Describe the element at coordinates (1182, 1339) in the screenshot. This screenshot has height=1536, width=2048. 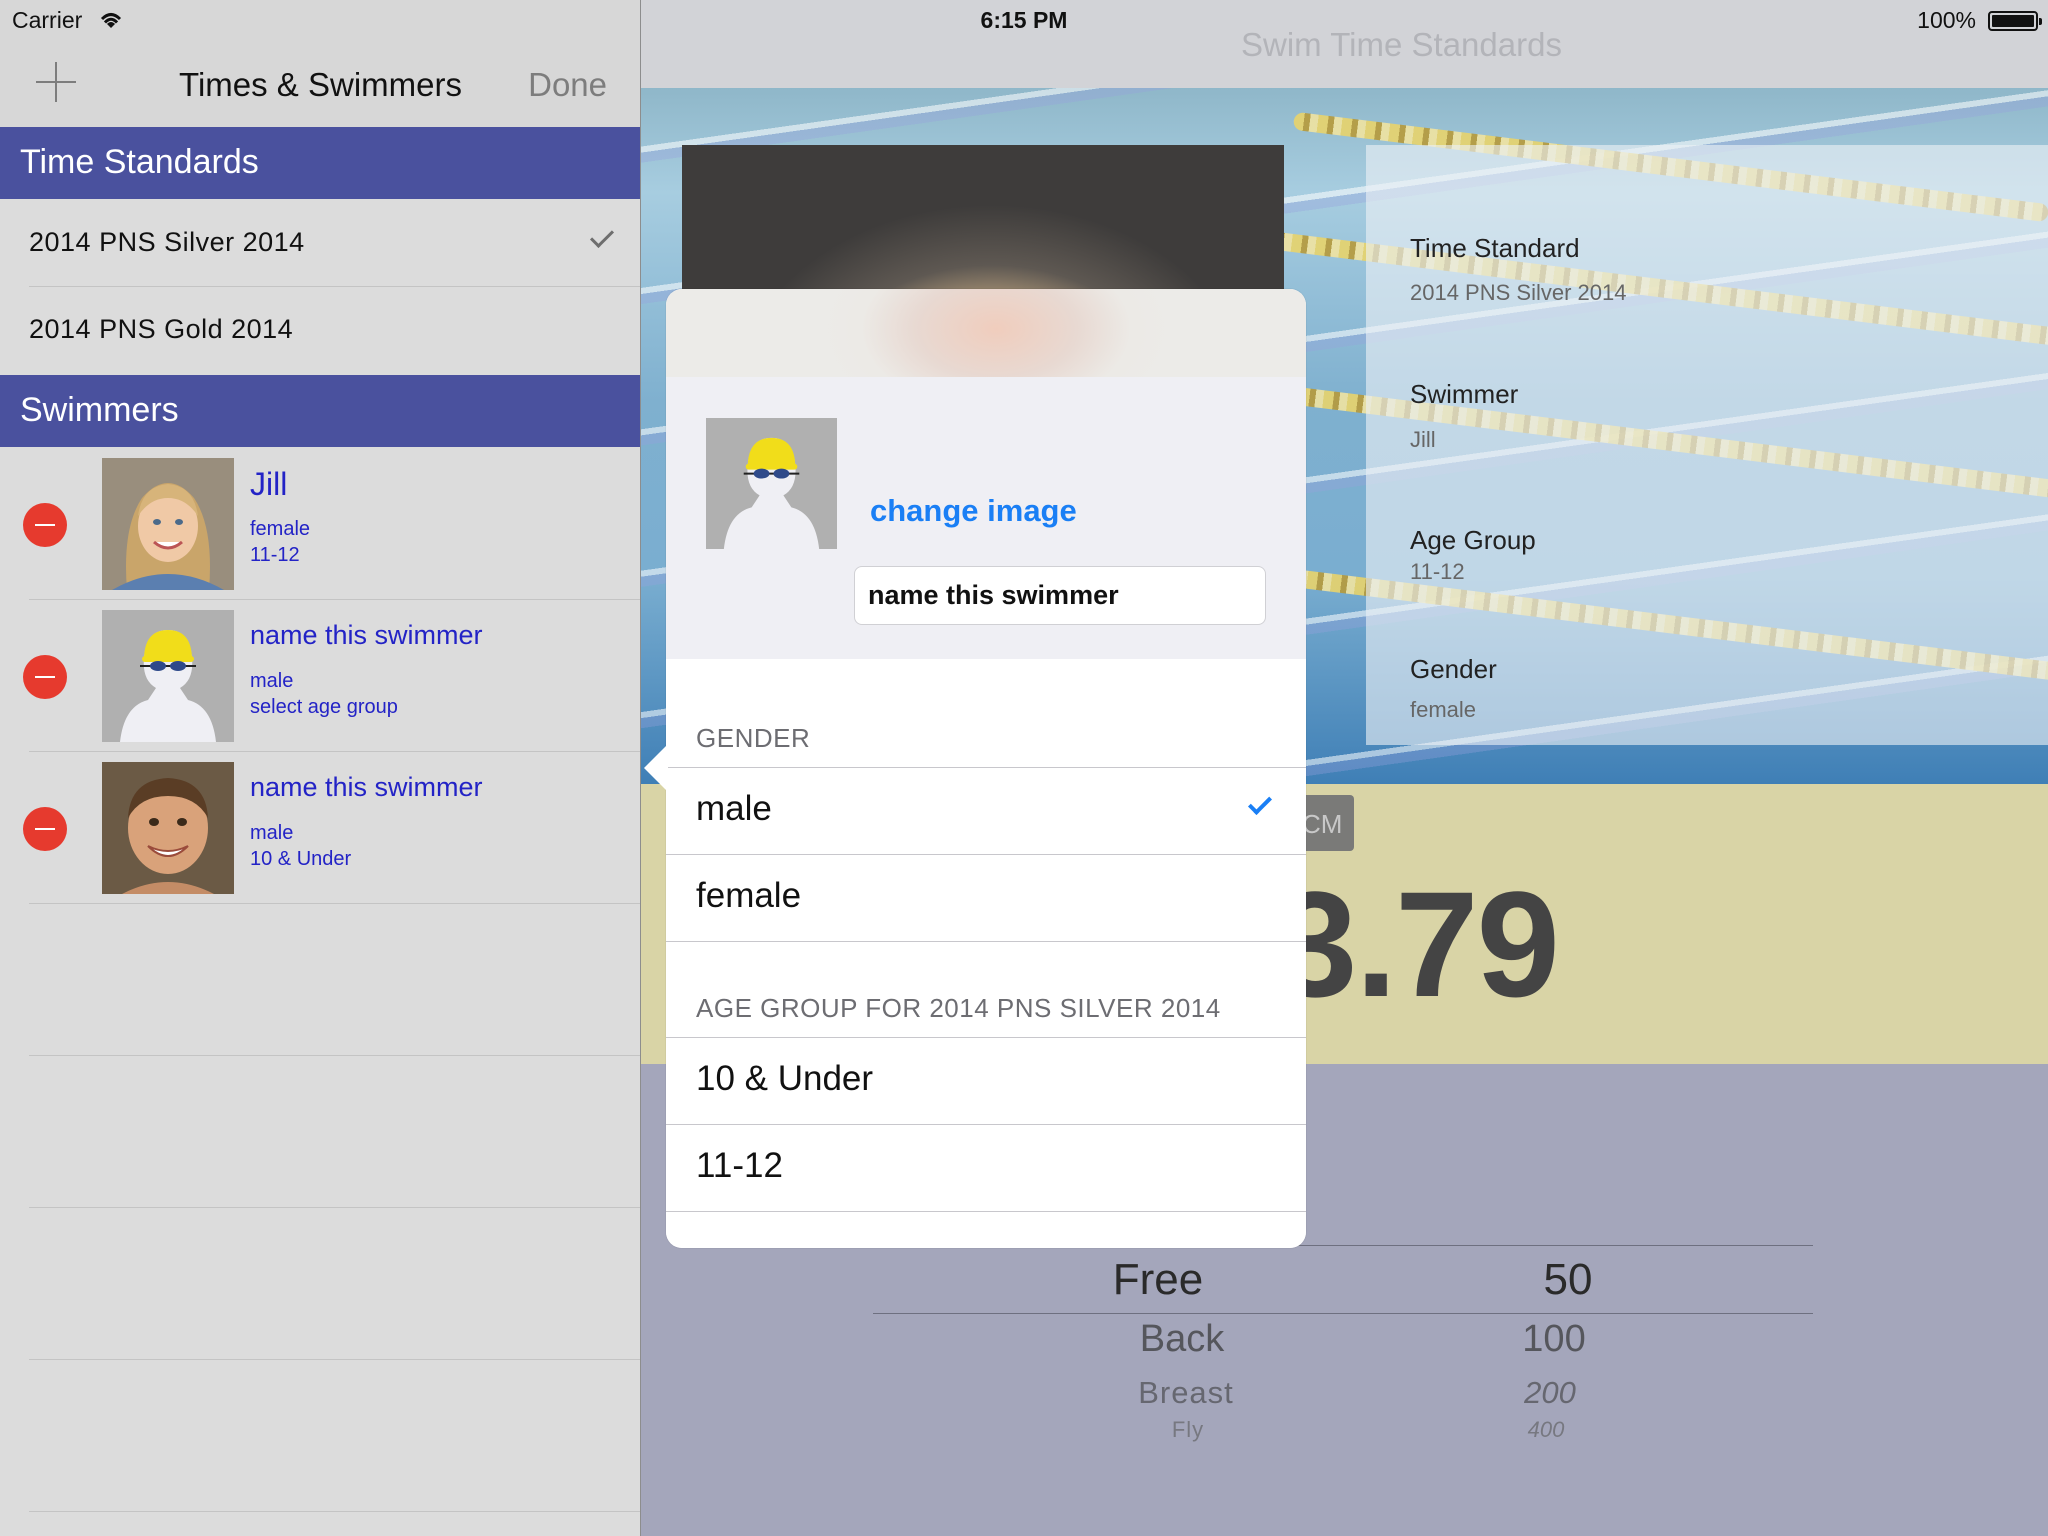
I see `stroke-option: Back` at that location.